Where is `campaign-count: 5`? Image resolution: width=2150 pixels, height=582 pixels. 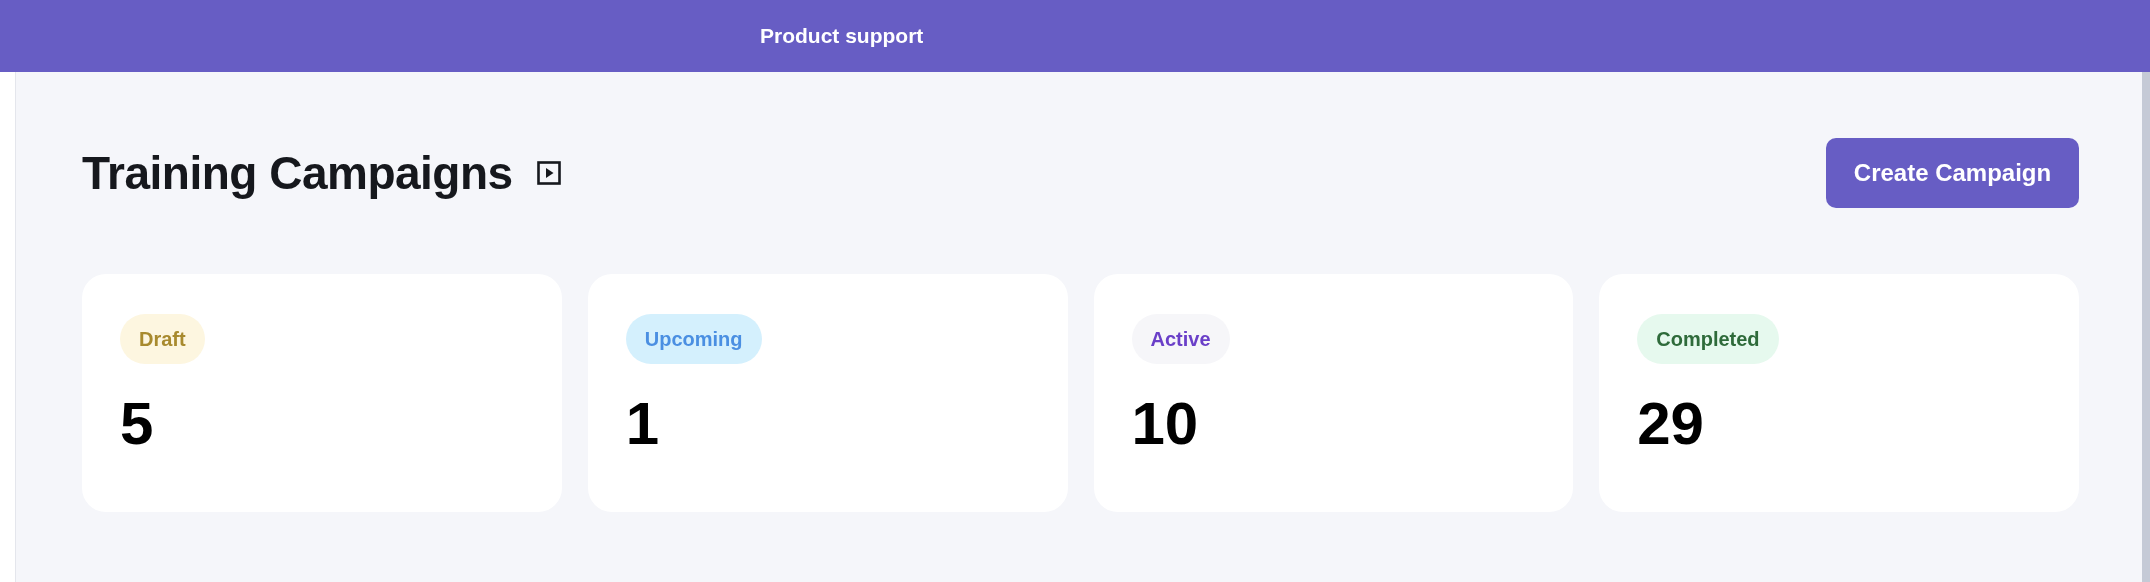
campaign-count: 5 is located at coordinates (137, 424).